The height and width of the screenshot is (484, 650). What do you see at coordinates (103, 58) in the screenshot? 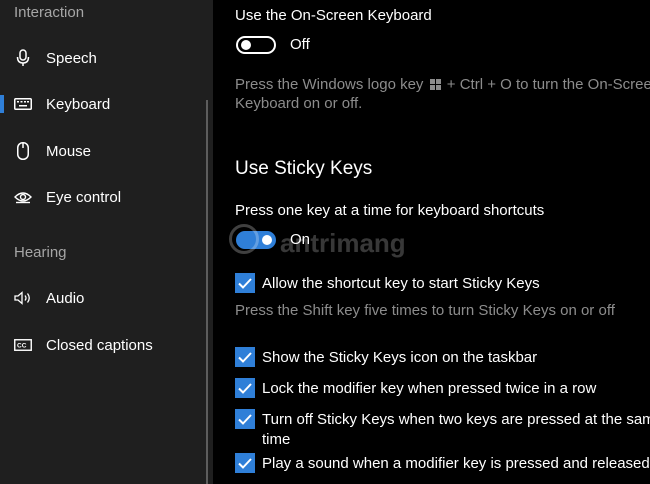
I see `sidebar-item-speech: Speech` at bounding box center [103, 58].